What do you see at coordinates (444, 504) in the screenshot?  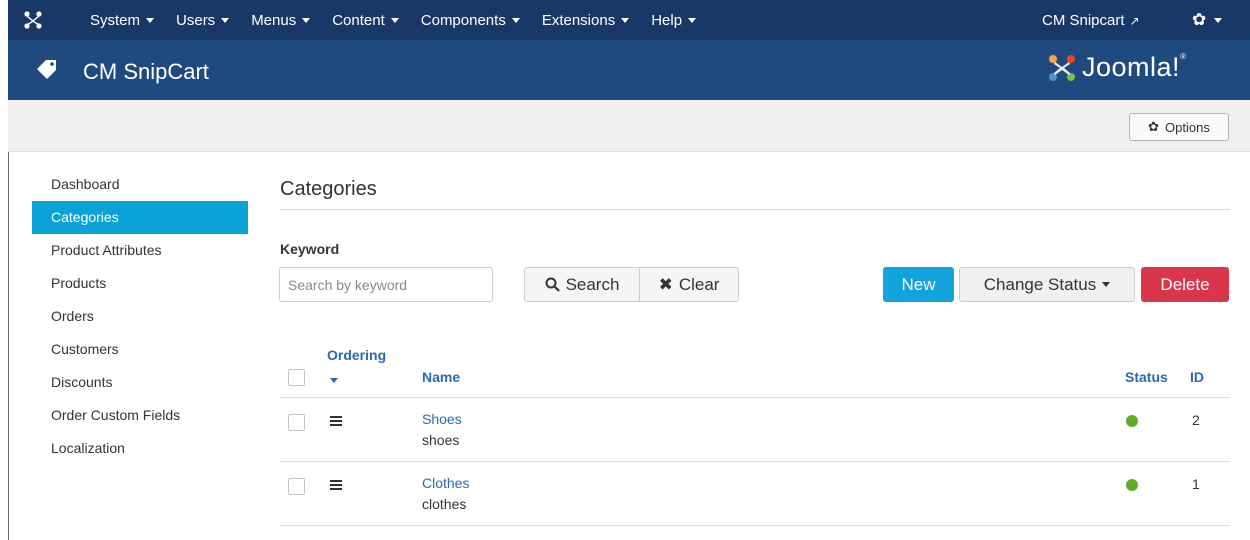 I see `category-alias: clothes` at bounding box center [444, 504].